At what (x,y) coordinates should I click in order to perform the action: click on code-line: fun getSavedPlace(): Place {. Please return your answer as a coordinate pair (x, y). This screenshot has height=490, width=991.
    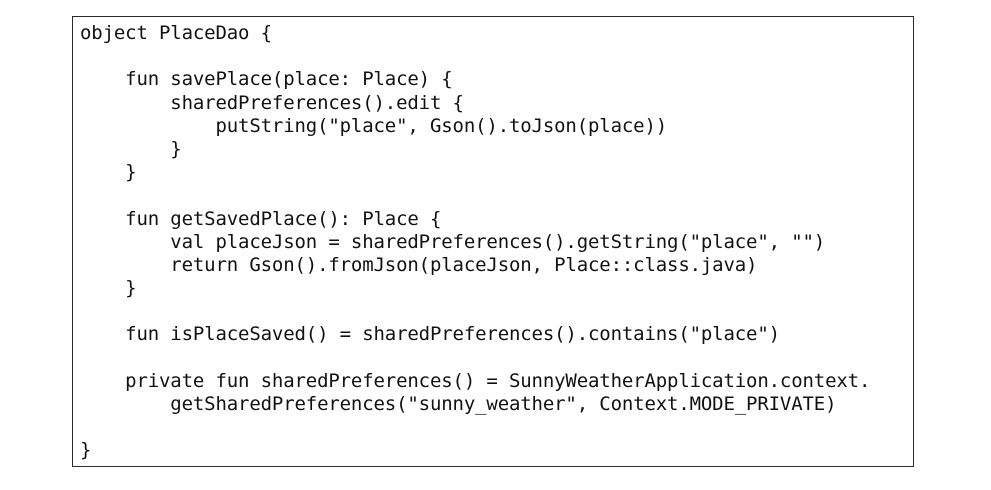
    Looking at the image, I should click on (261, 218).